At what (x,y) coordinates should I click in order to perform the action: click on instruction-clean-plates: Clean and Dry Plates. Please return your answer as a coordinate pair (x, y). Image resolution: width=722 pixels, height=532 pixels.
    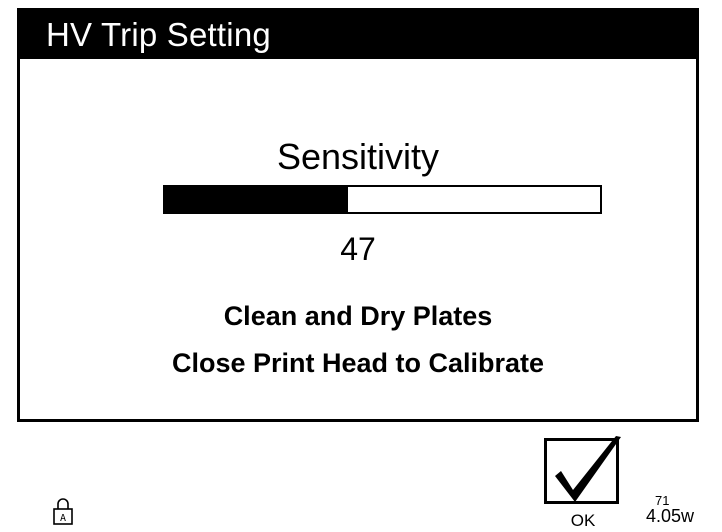
    Looking at the image, I should click on (358, 316).